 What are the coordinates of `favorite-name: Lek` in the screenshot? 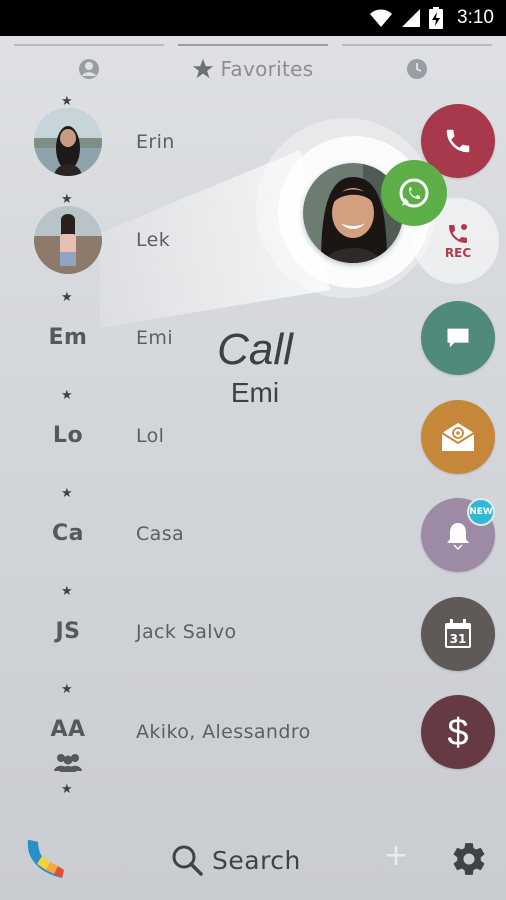 It's located at (153, 240).